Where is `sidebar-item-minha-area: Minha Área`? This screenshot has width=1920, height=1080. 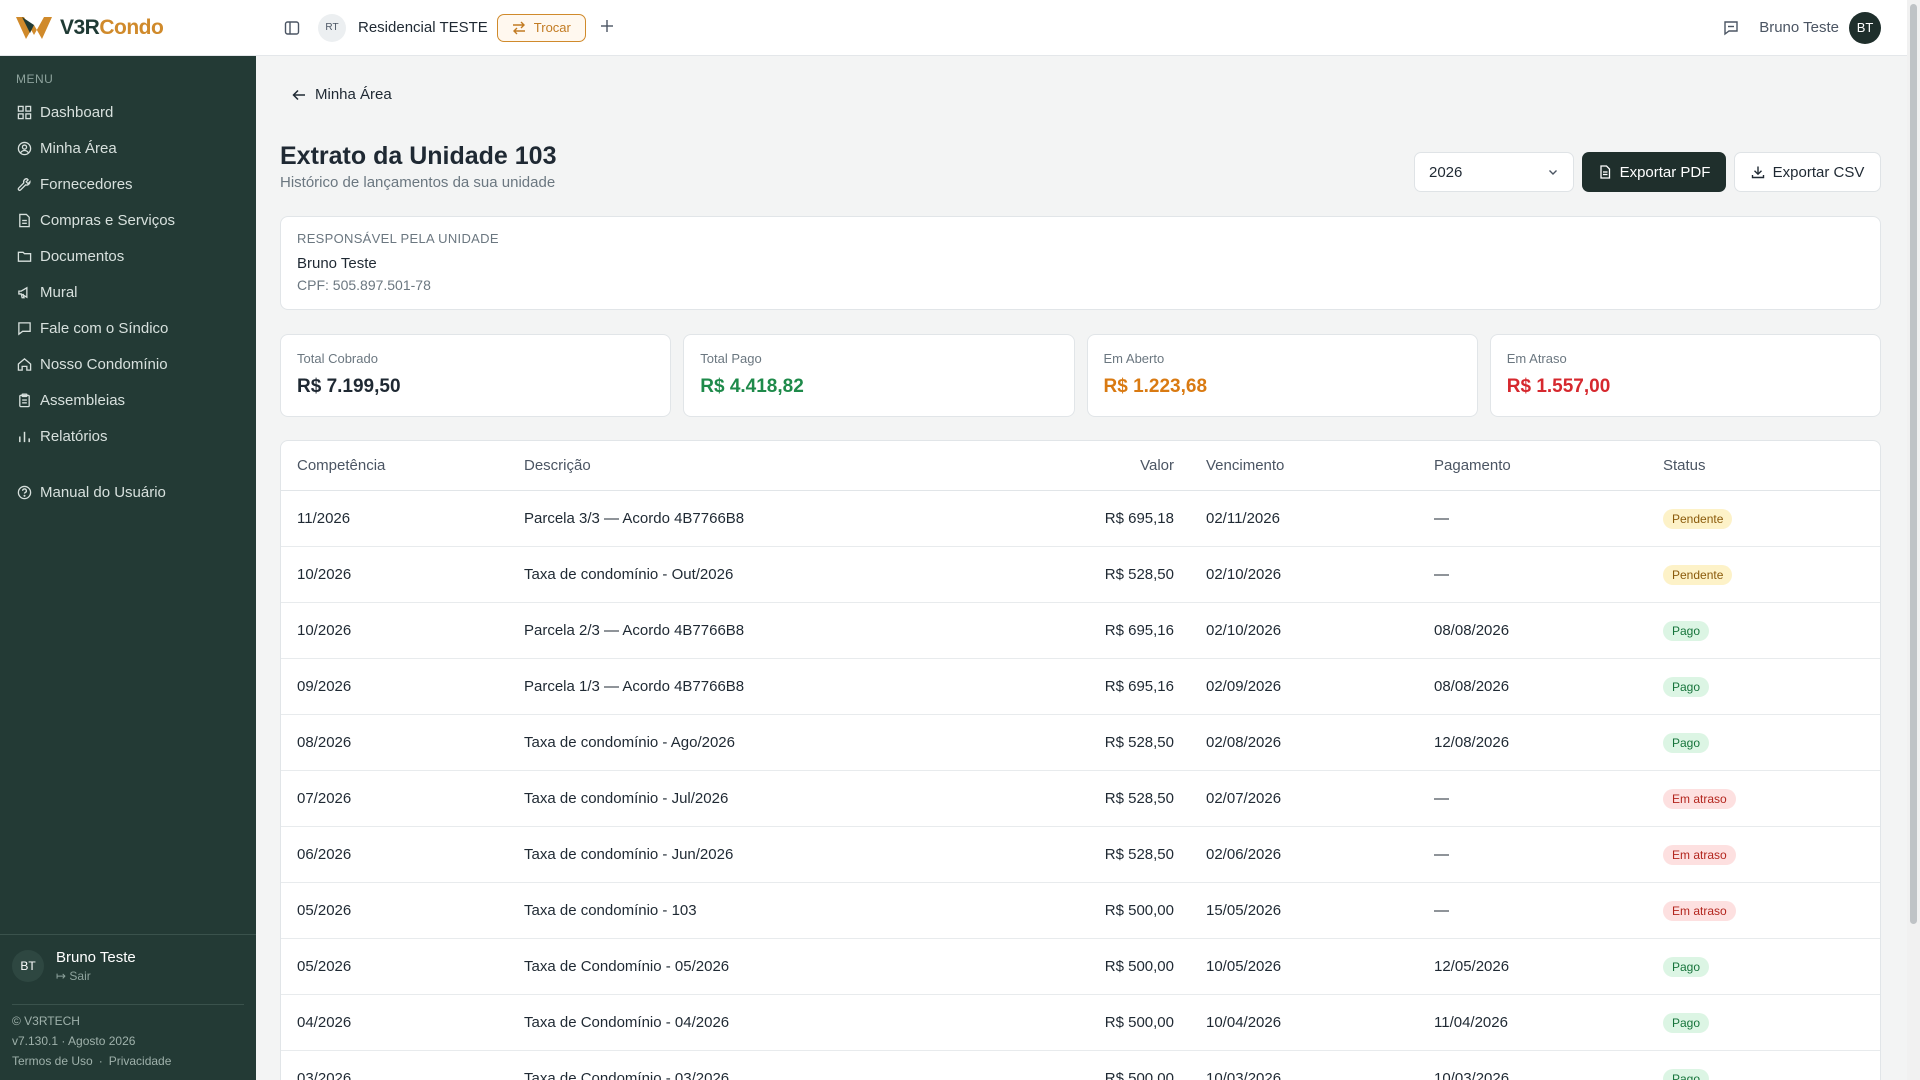 sidebar-item-minha-area: Minha Área is located at coordinates (128, 148).